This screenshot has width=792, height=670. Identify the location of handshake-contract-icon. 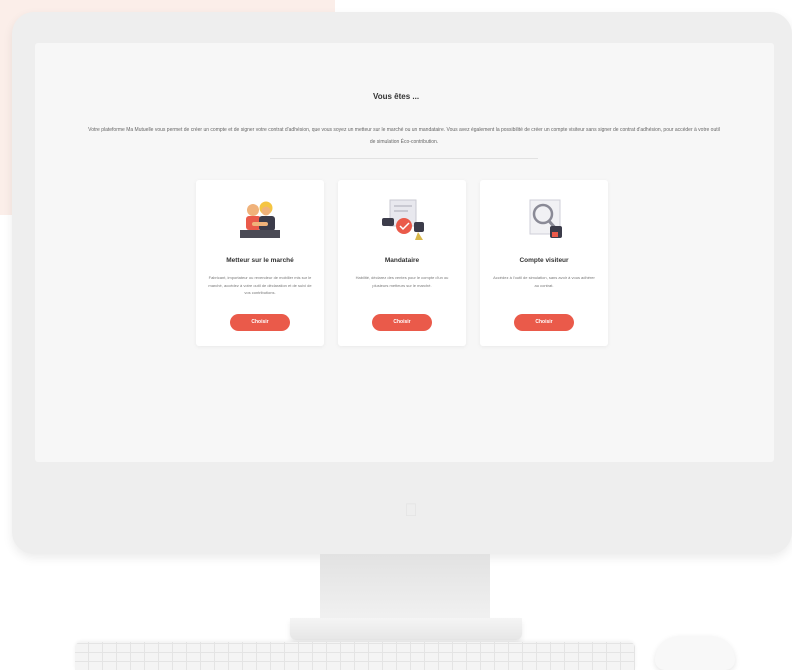
(403, 219).